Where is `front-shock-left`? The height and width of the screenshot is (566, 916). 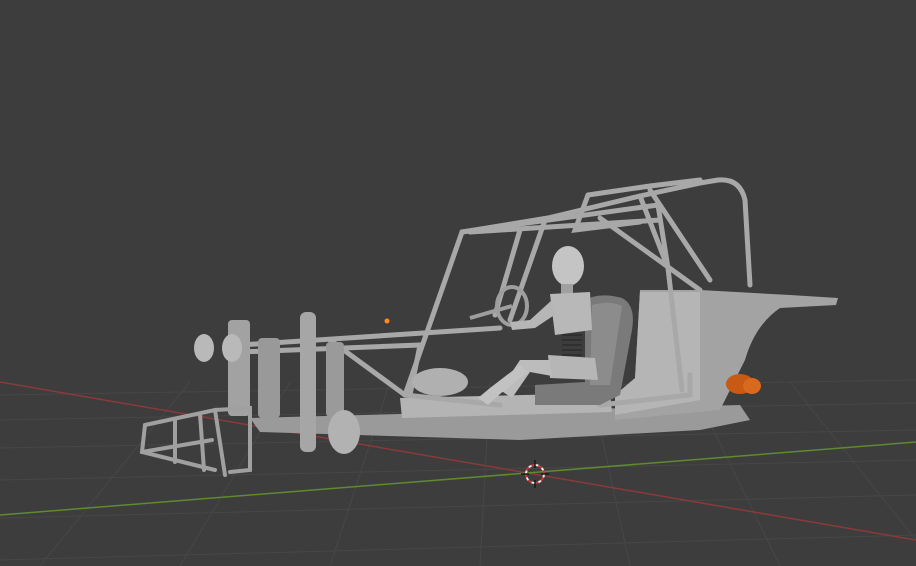 front-shock-left is located at coordinates (308, 382).